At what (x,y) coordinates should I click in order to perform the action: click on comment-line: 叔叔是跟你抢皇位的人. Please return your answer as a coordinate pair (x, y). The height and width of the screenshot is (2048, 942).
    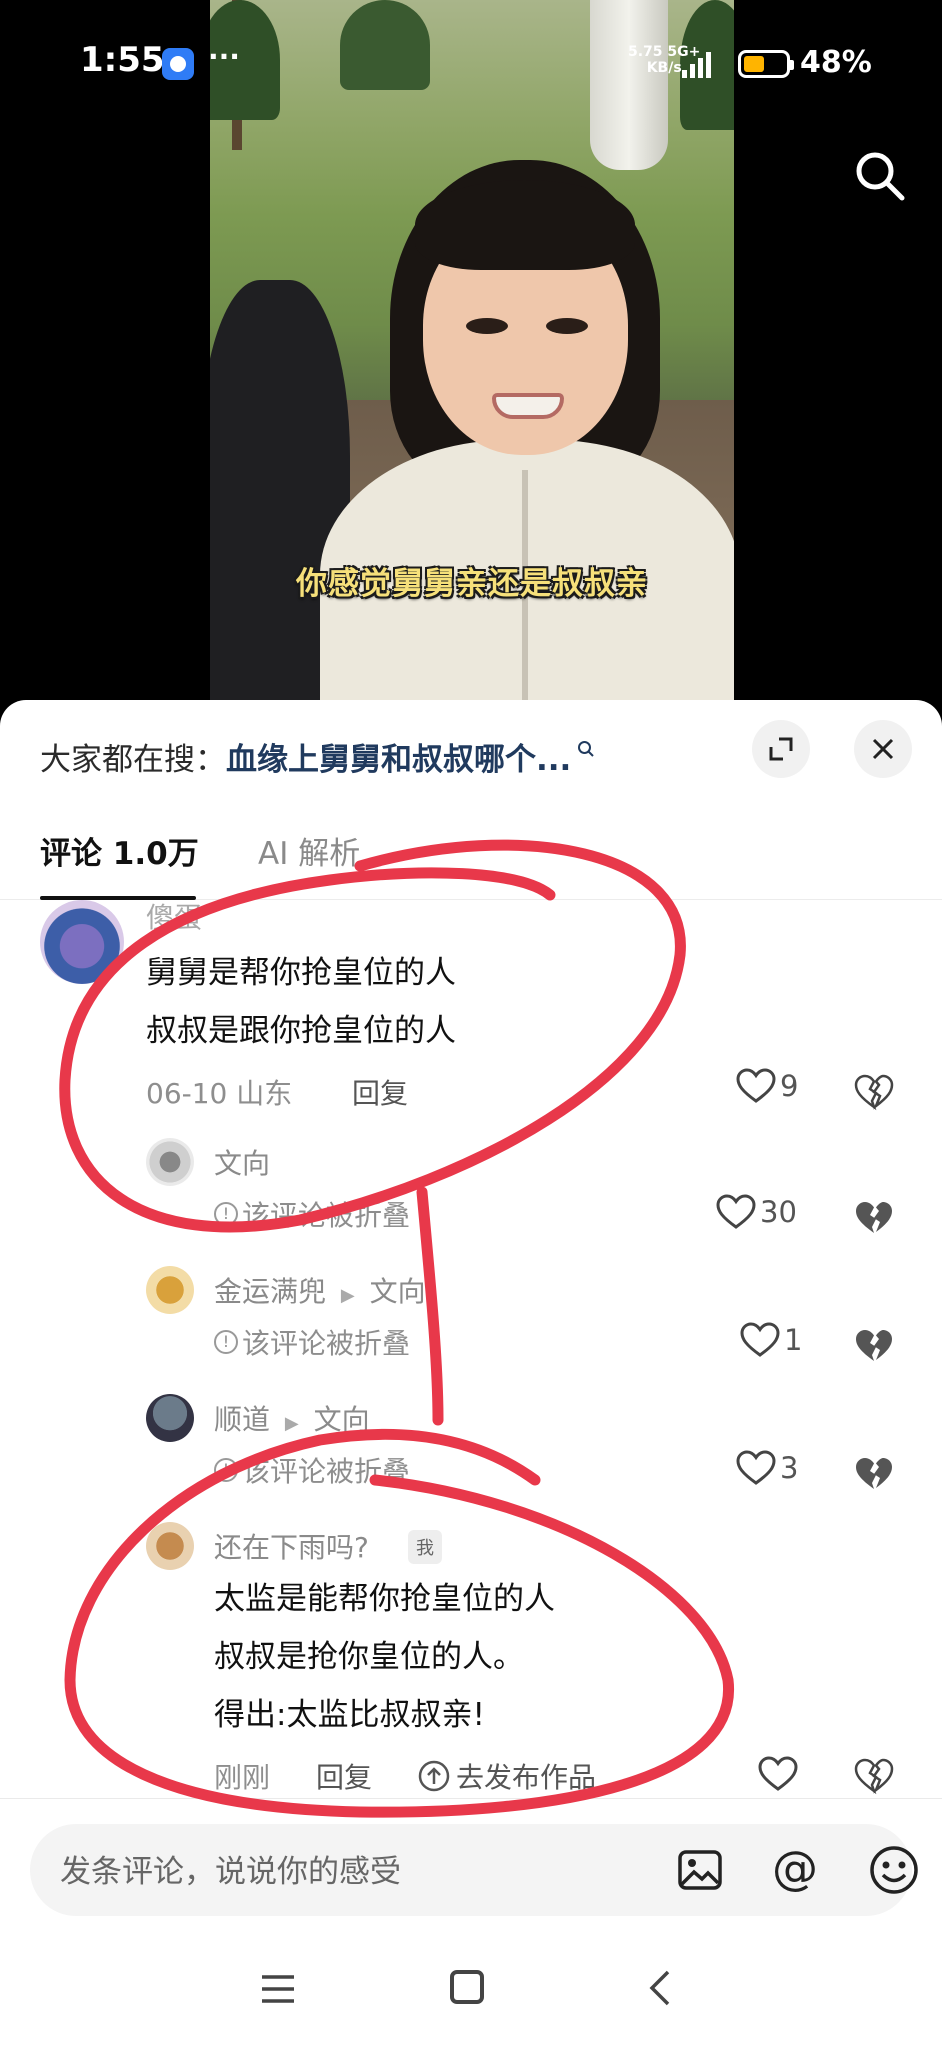
    Looking at the image, I should click on (301, 1031).